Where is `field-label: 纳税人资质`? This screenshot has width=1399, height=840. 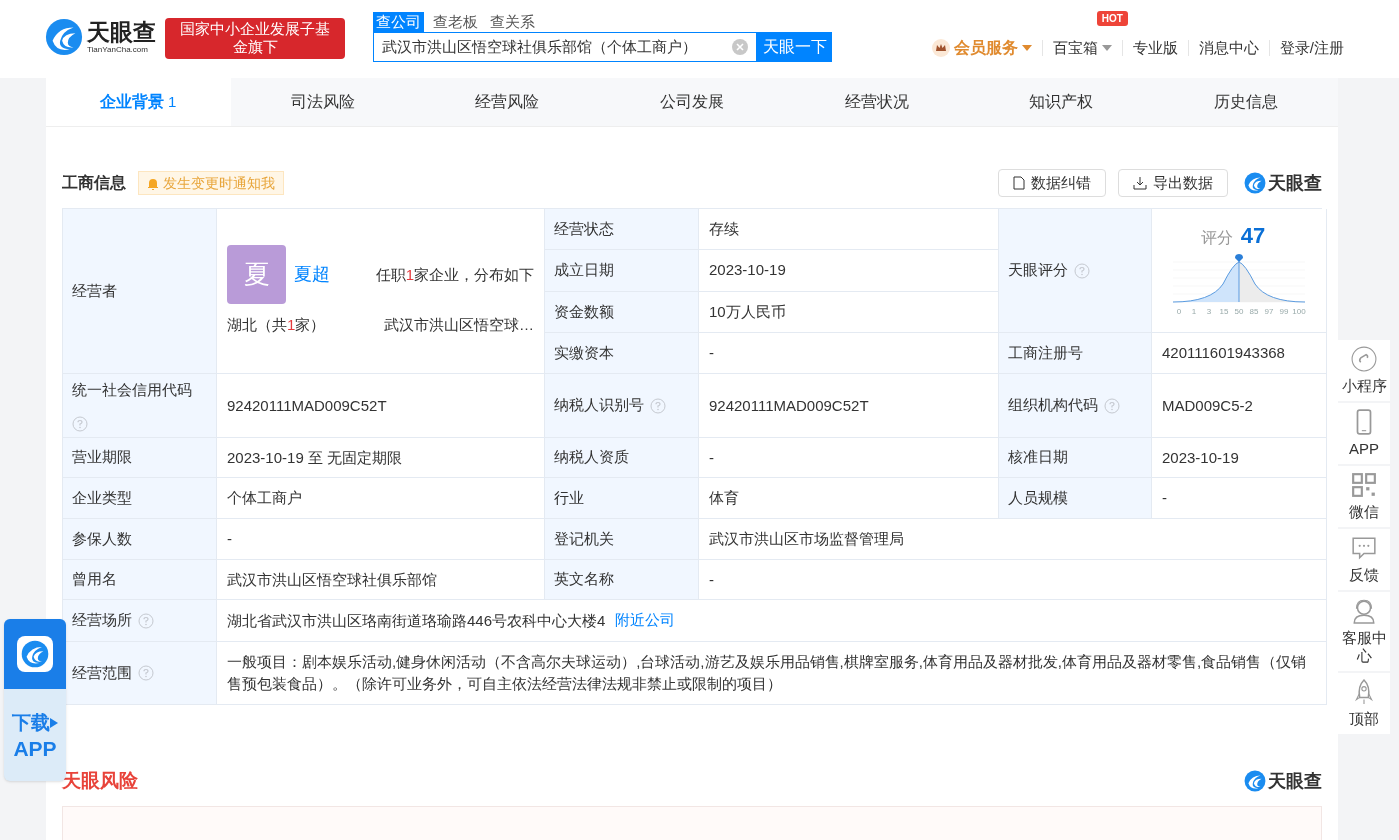 field-label: 纳税人资质 is located at coordinates (622, 458).